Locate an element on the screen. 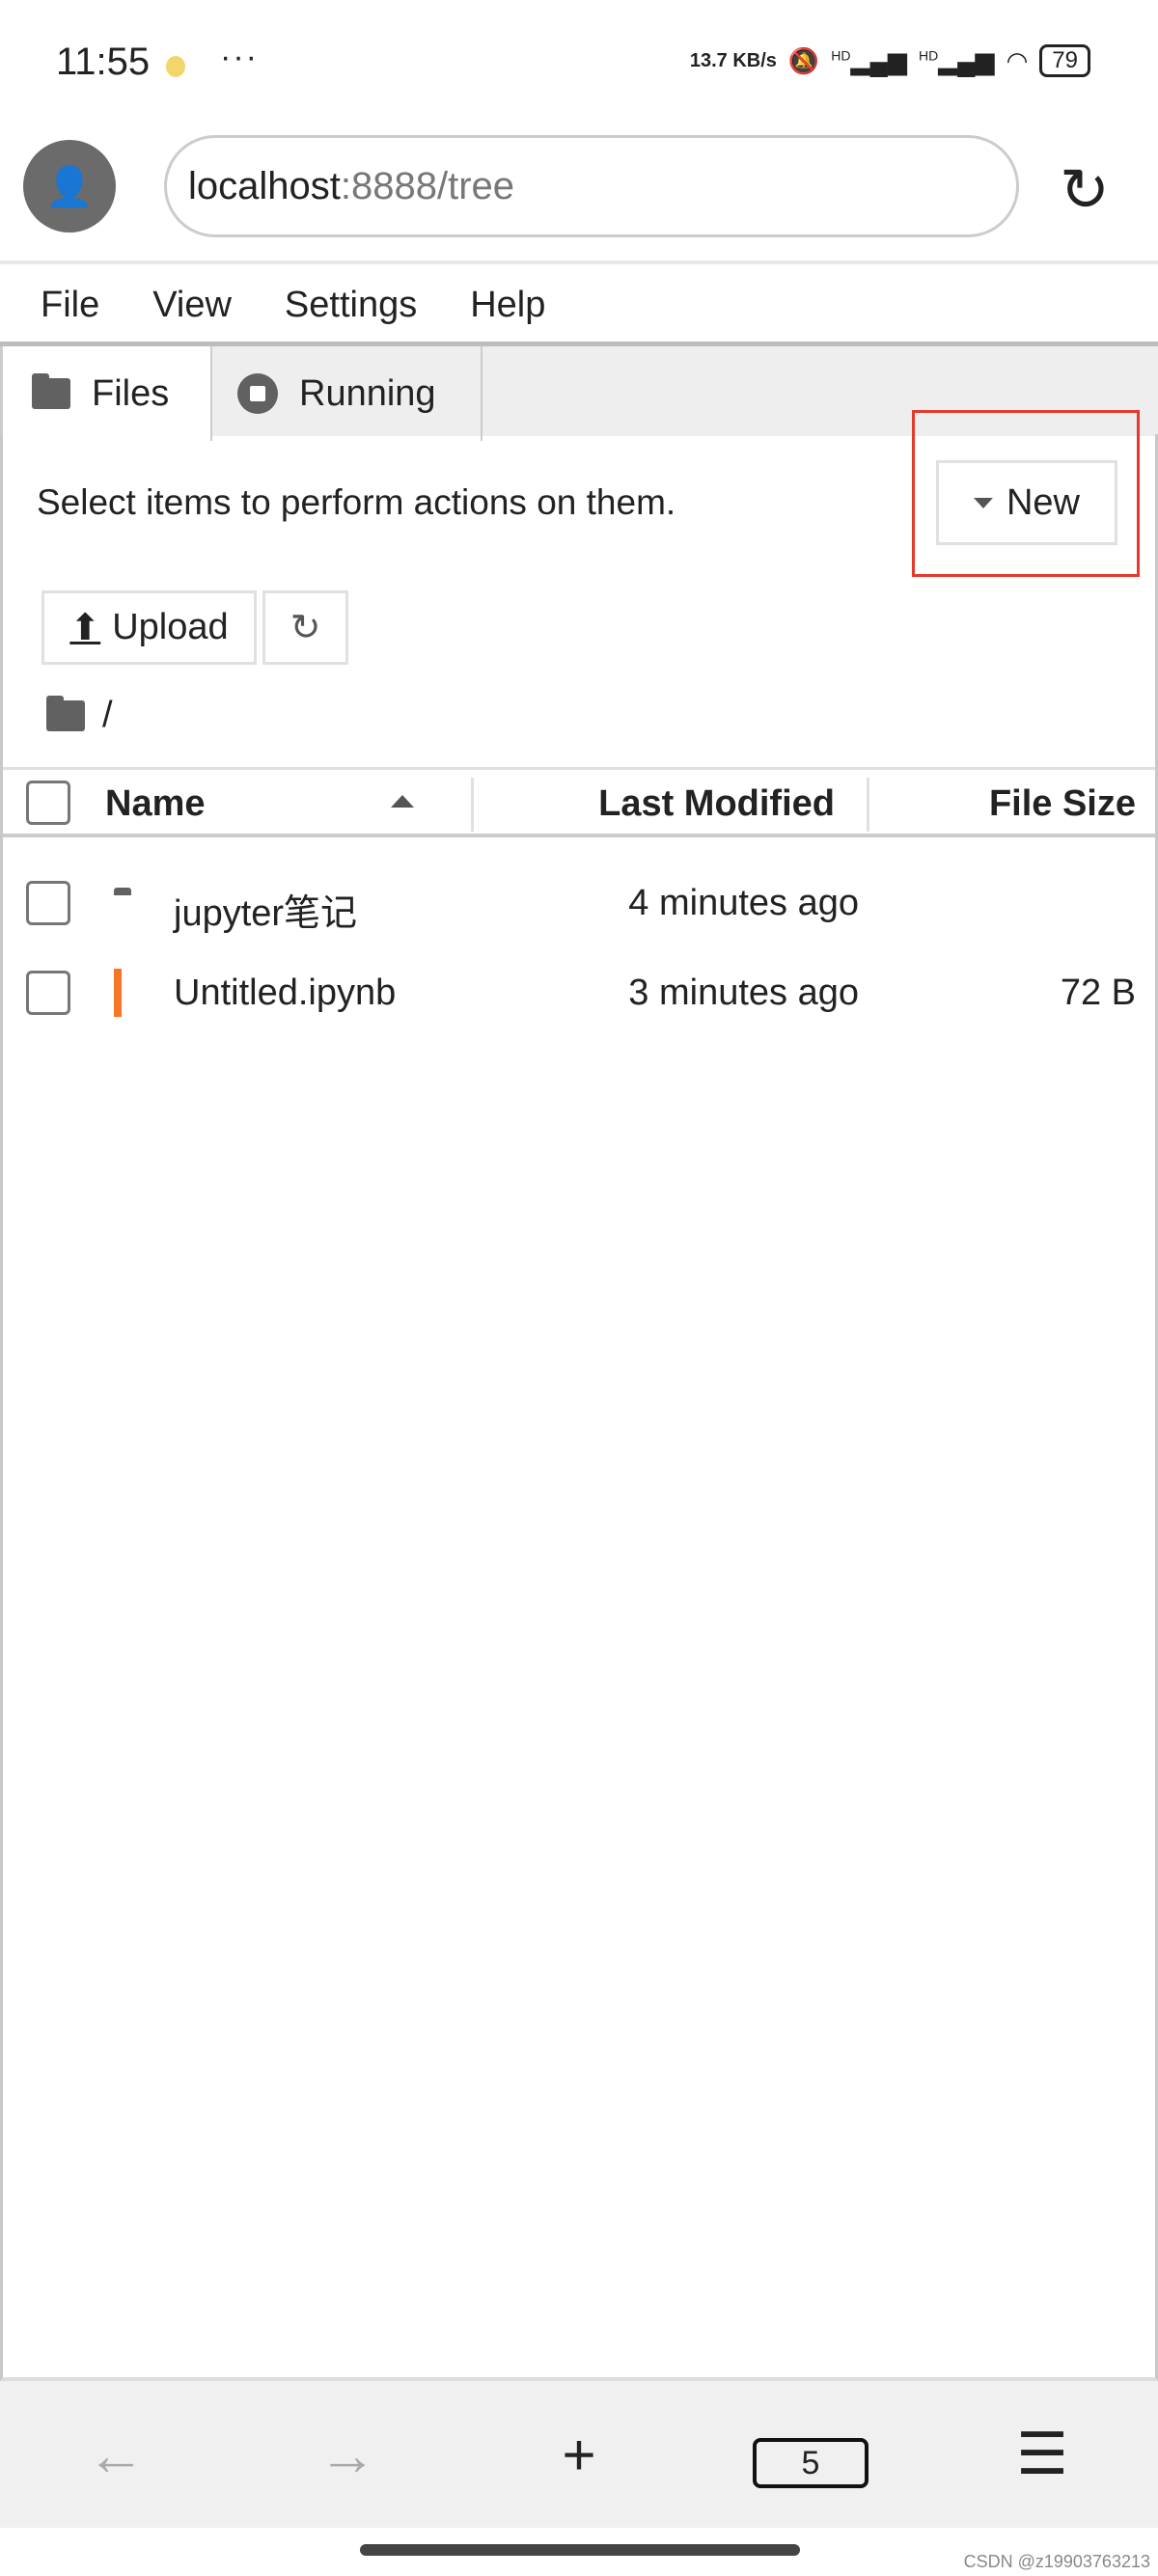  net-speed: 13.7 KB/s is located at coordinates (733, 60).